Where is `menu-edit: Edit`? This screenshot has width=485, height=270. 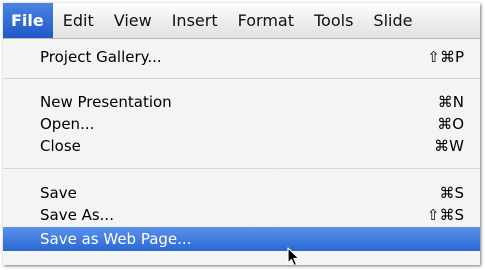
menu-edit: Edit is located at coordinates (78, 20).